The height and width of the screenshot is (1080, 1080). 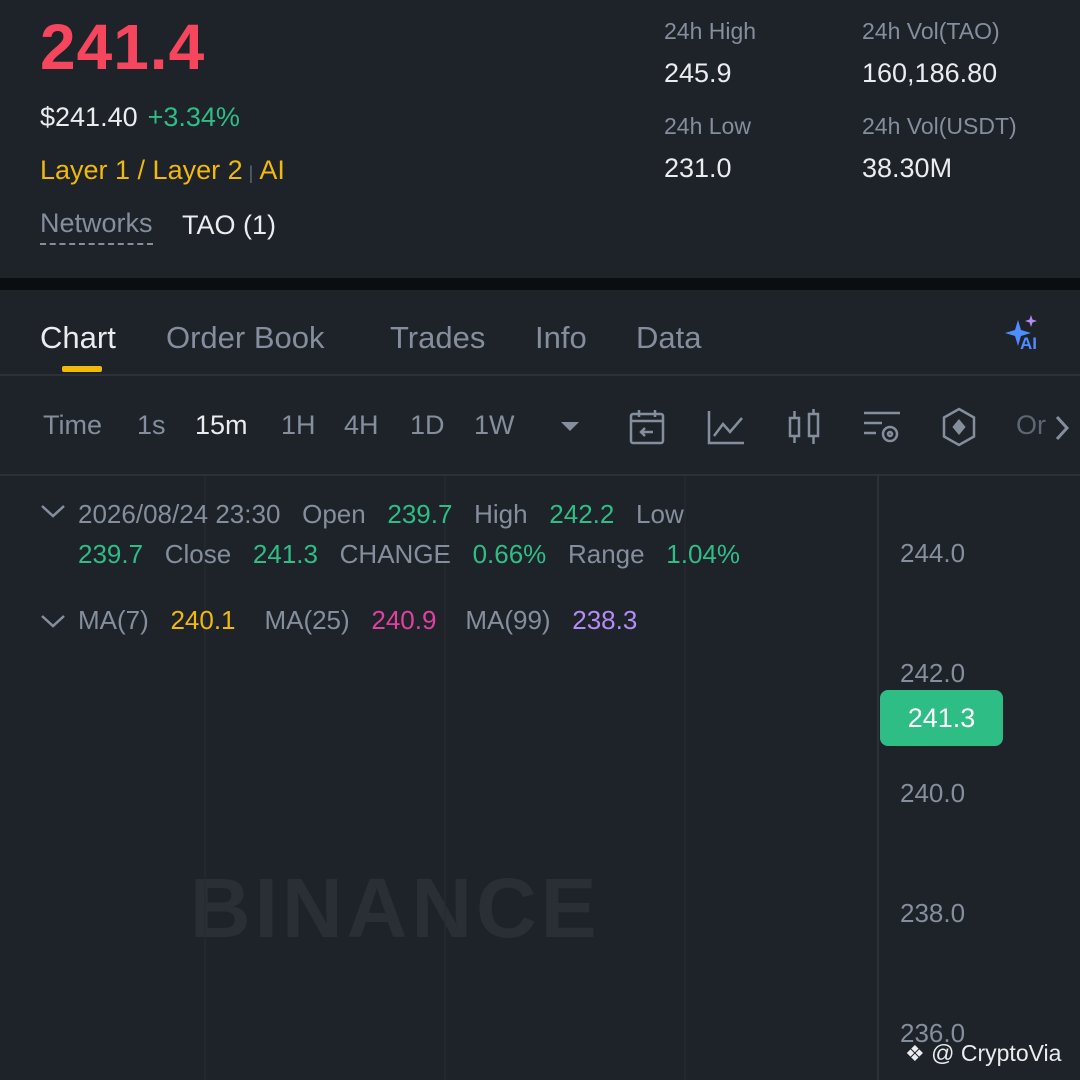 What do you see at coordinates (933, 553) in the screenshot?
I see `y-tick-label: 244.0` at bounding box center [933, 553].